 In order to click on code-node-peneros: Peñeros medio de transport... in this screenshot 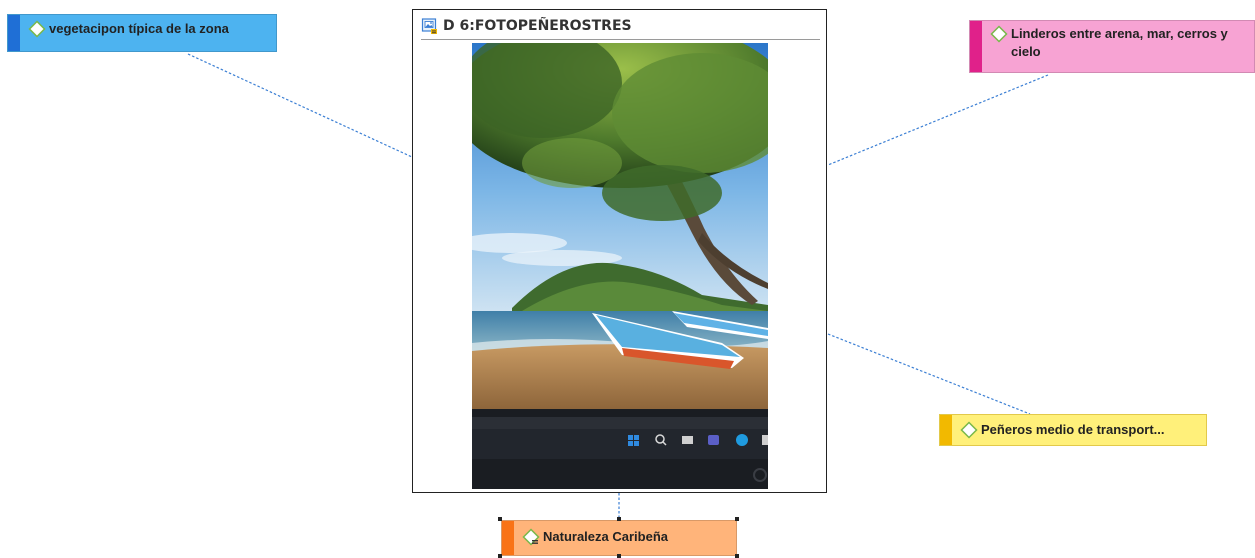, I will do `click(1073, 430)`.